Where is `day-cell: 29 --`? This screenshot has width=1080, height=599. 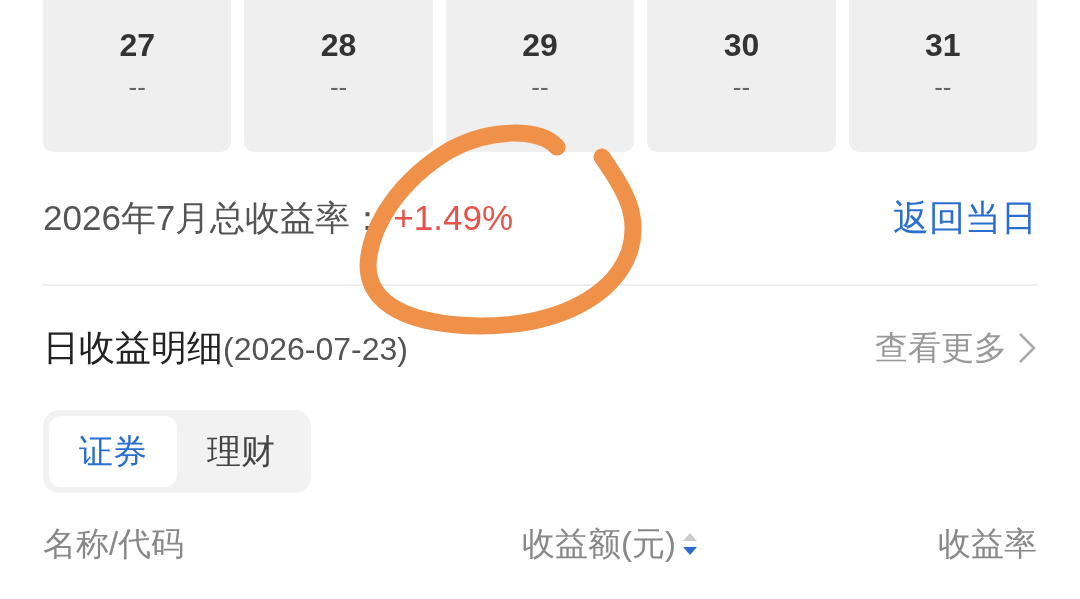 day-cell: 29 -- is located at coordinates (540, 76).